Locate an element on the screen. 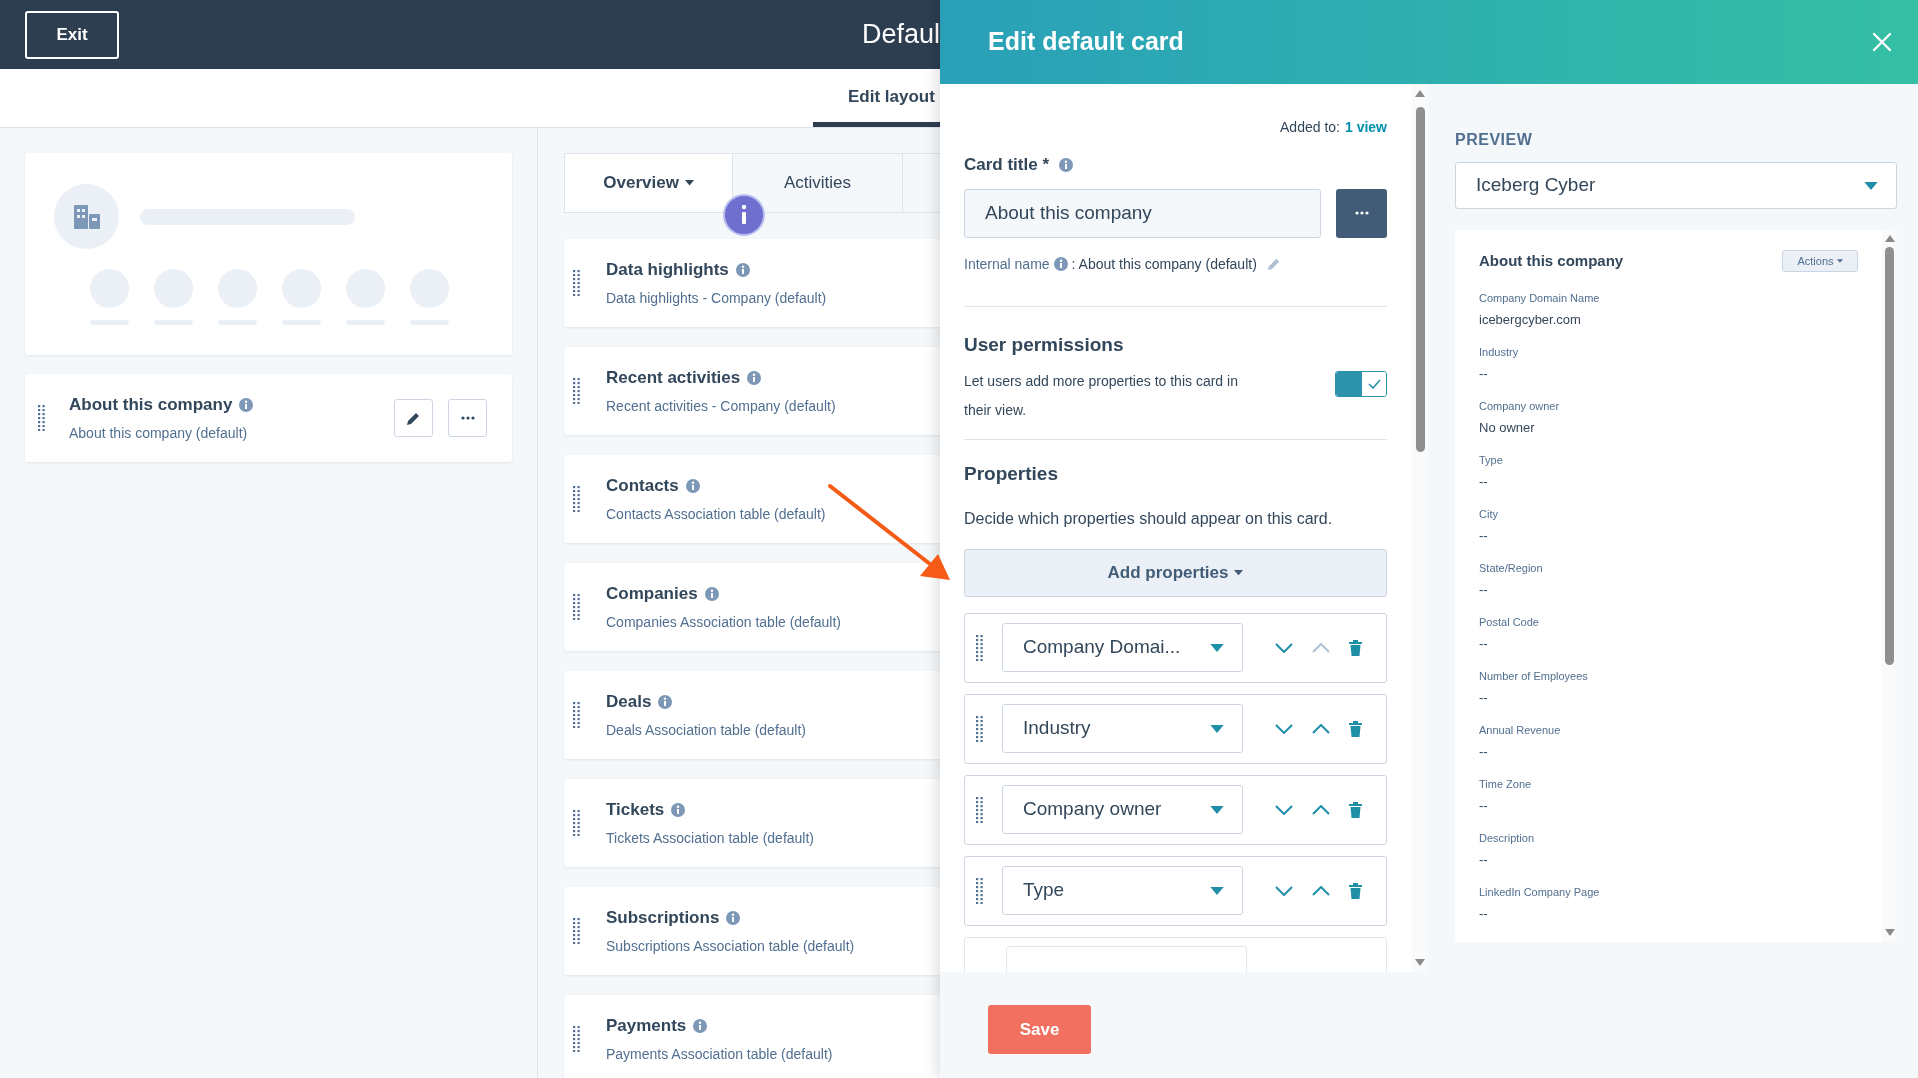 The height and width of the screenshot is (1078, 1918). more-button is located at coordinates (1361, 213).